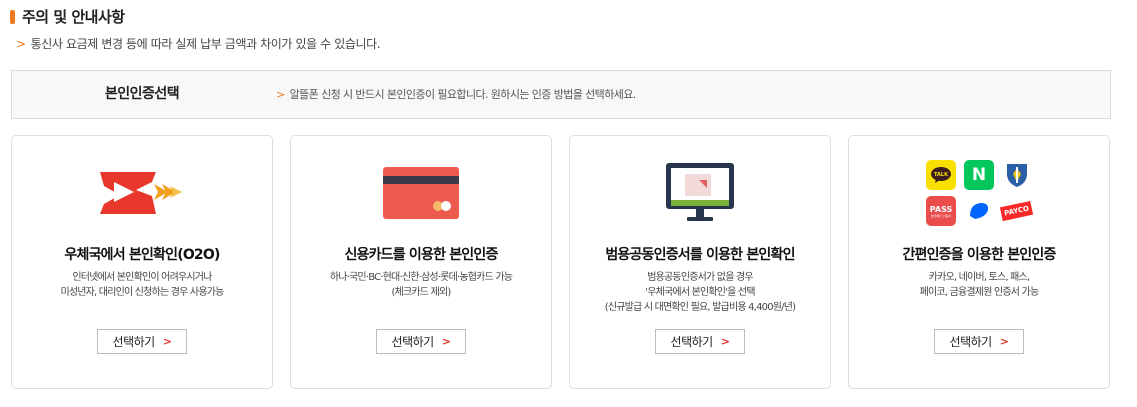  Describe the element at coordinates (979, 211) in the screenshot. I see `toss-icon` at that location.